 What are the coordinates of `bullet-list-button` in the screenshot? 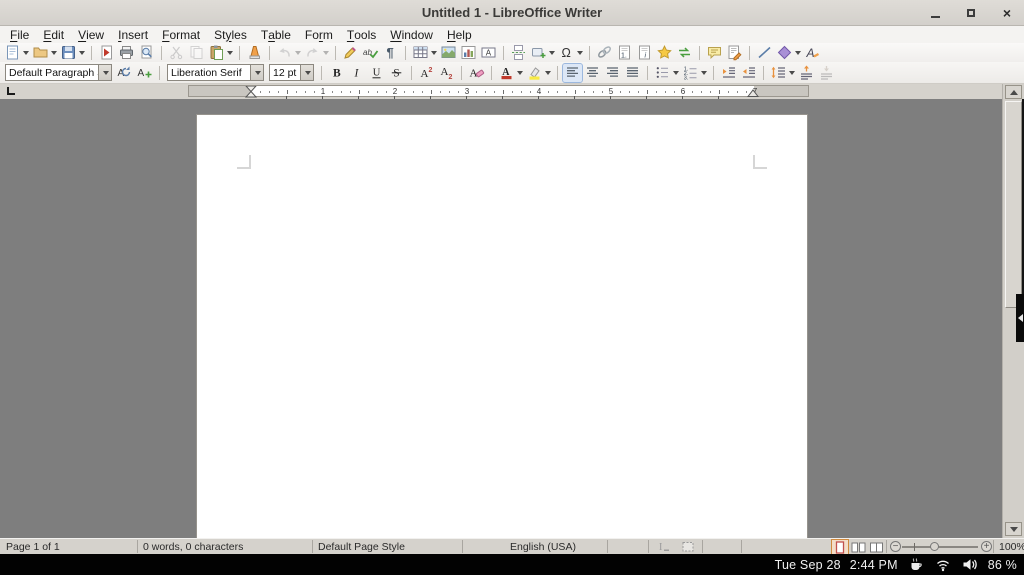 It's located at (666, 73).